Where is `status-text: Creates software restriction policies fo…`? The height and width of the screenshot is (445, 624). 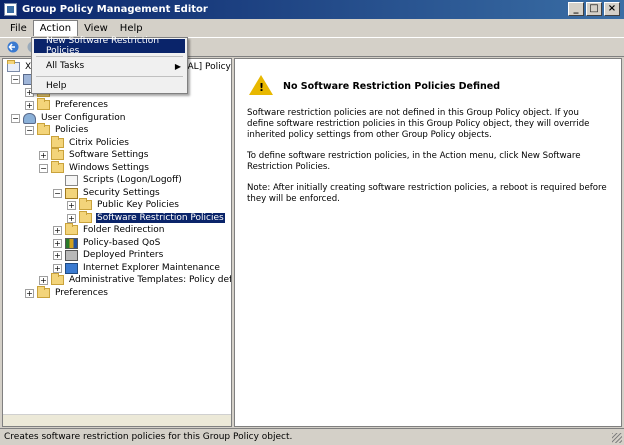 status-text: Creates software restriction policies fo… is located at coordinates (148, 437).